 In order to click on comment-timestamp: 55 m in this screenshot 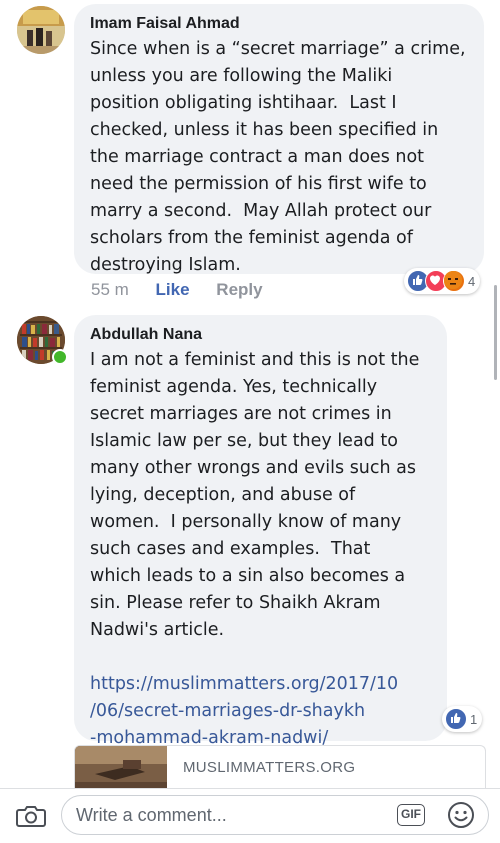, I will do `click(110, 289)`.